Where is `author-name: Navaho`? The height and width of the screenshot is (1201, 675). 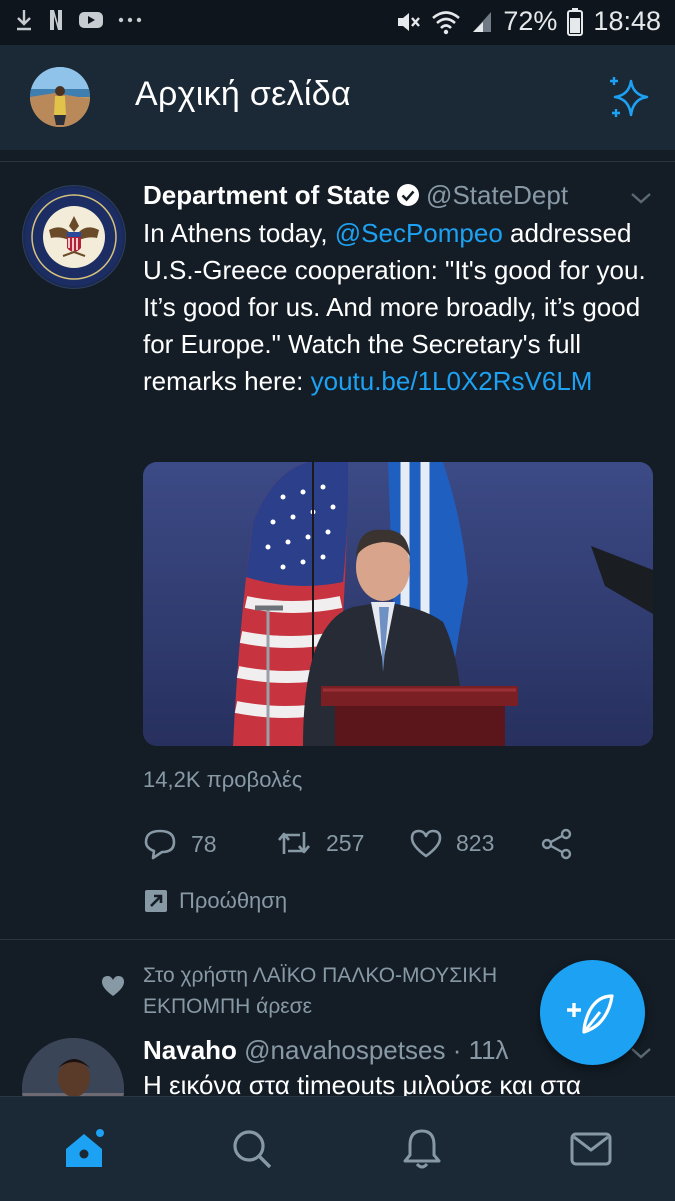 author-name: Navaho is located at coordinates (190, 1050).